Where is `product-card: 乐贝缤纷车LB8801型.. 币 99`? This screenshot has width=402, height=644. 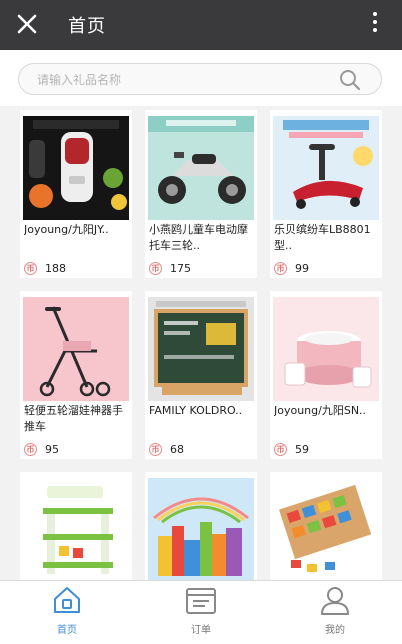 product-card: 乐贝缤纷车LB8801型.. 币 99 is located at coordinates (326, 194).